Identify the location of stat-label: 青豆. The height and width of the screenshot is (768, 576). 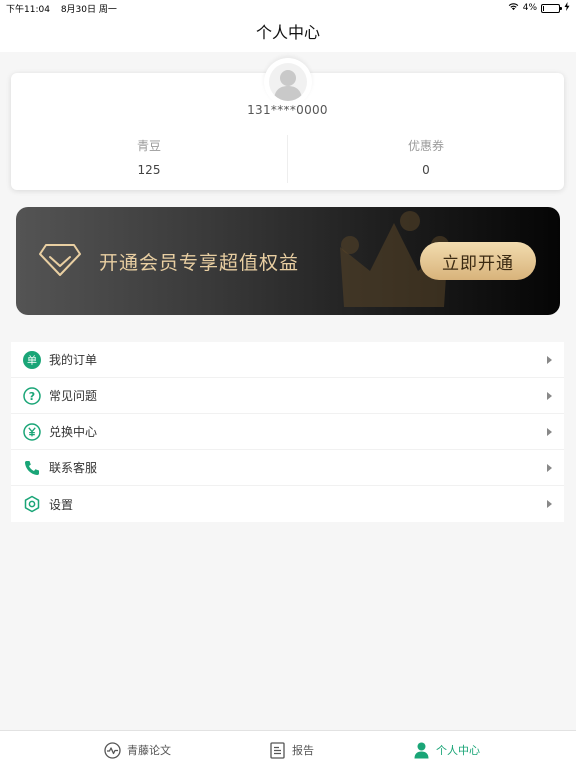
(148, 146).